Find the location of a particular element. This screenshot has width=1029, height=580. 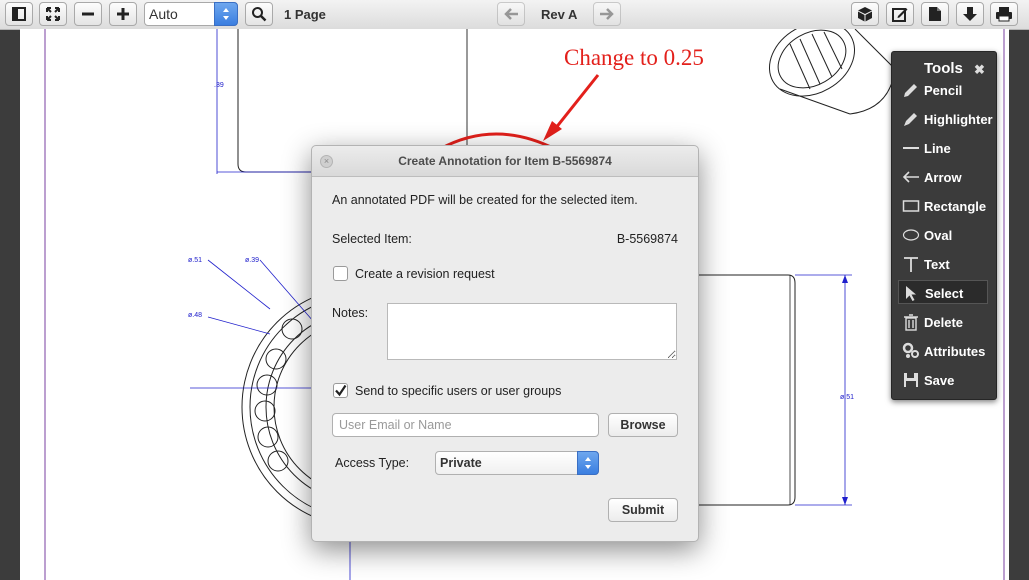

zoom-select-value: Auto is located at coordinates (163, 14).